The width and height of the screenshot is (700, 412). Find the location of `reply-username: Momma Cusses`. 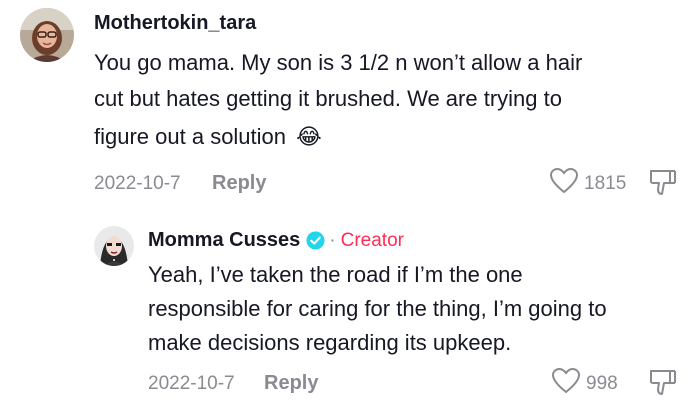

reply-username: Momma Cusses is located at coordinates (224, 240).